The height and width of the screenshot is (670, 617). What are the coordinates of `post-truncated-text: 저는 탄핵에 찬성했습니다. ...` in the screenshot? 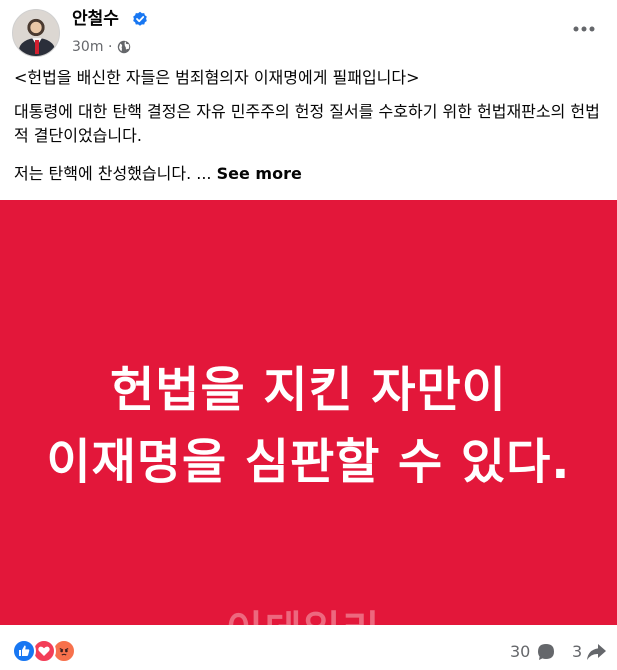 It's located at (115, 173).